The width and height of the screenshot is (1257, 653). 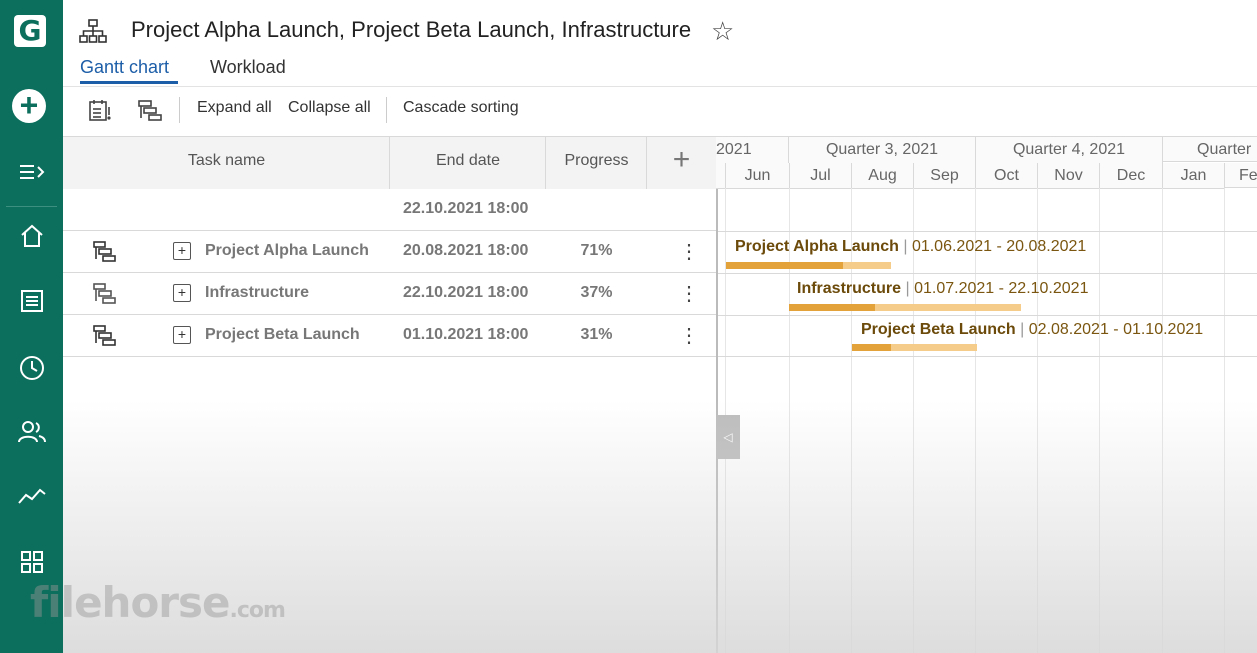 What do you see at coordinates (1194, 176) in the screenshot?
I see `month-header: Jan` at bounding box center [1194, 176].